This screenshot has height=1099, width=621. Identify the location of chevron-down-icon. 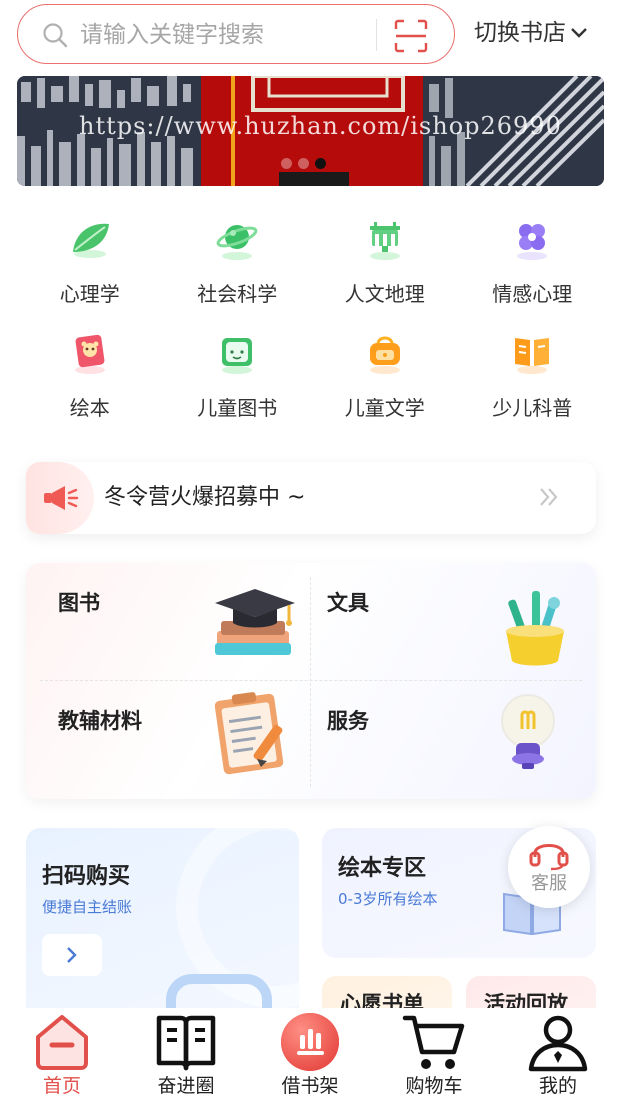
(579, 33).